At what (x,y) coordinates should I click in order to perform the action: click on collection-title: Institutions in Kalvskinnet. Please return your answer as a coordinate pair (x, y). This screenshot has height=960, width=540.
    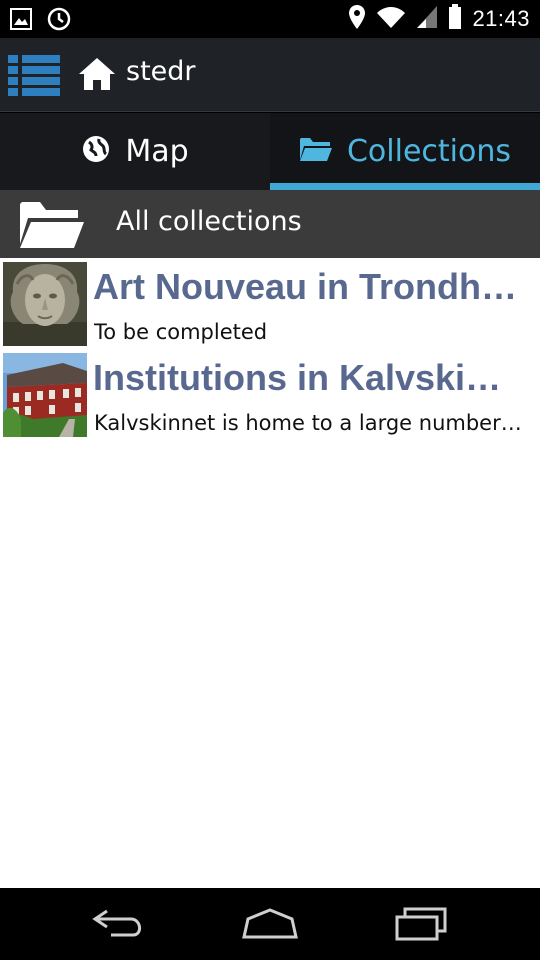
    Looking at the image, I should click on (308, 377).